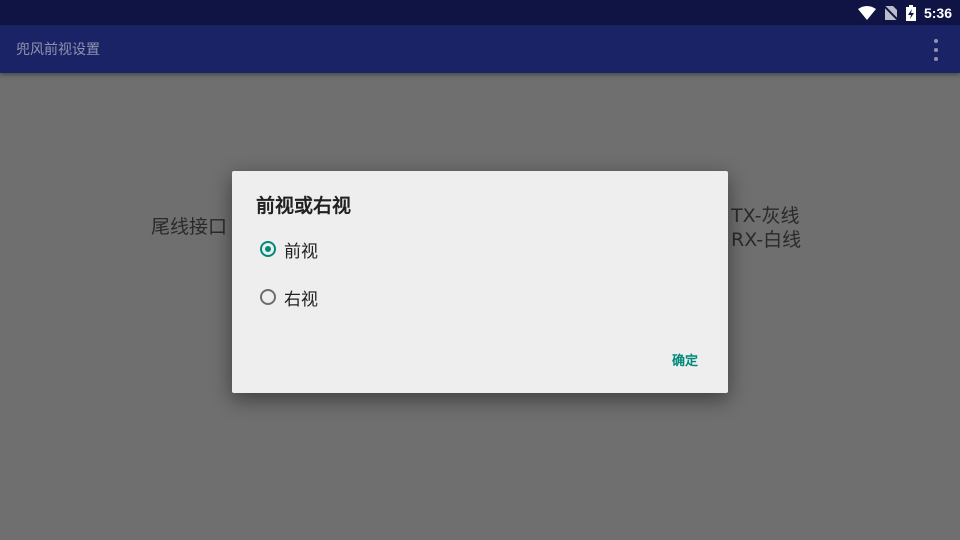 The image size is (960, 540). What do you see at coordinates (480, 49) in the screenshot?
I see `app-bar: 兜风前视设置` at bounding box center [480, 49].